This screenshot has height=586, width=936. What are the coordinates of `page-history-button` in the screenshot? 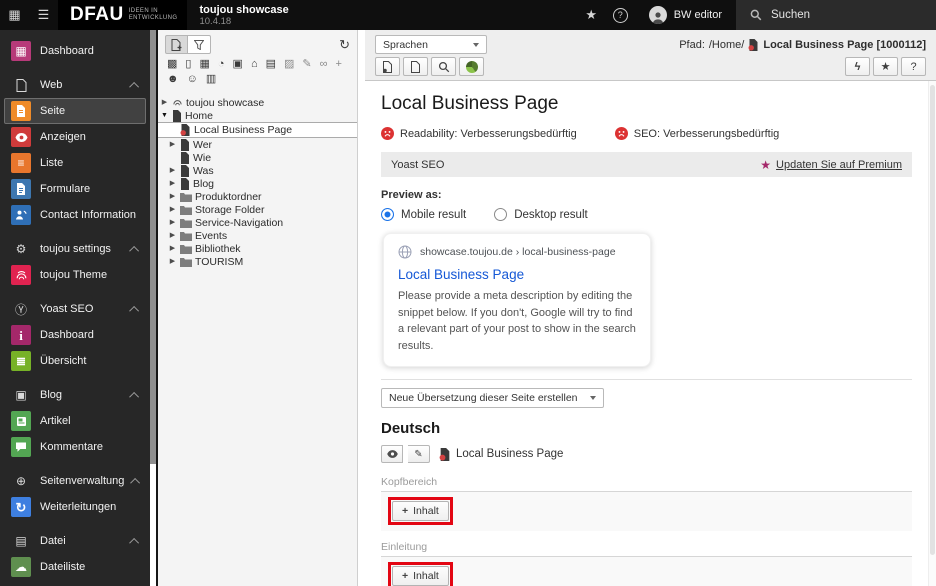 It's located at (387, 66).